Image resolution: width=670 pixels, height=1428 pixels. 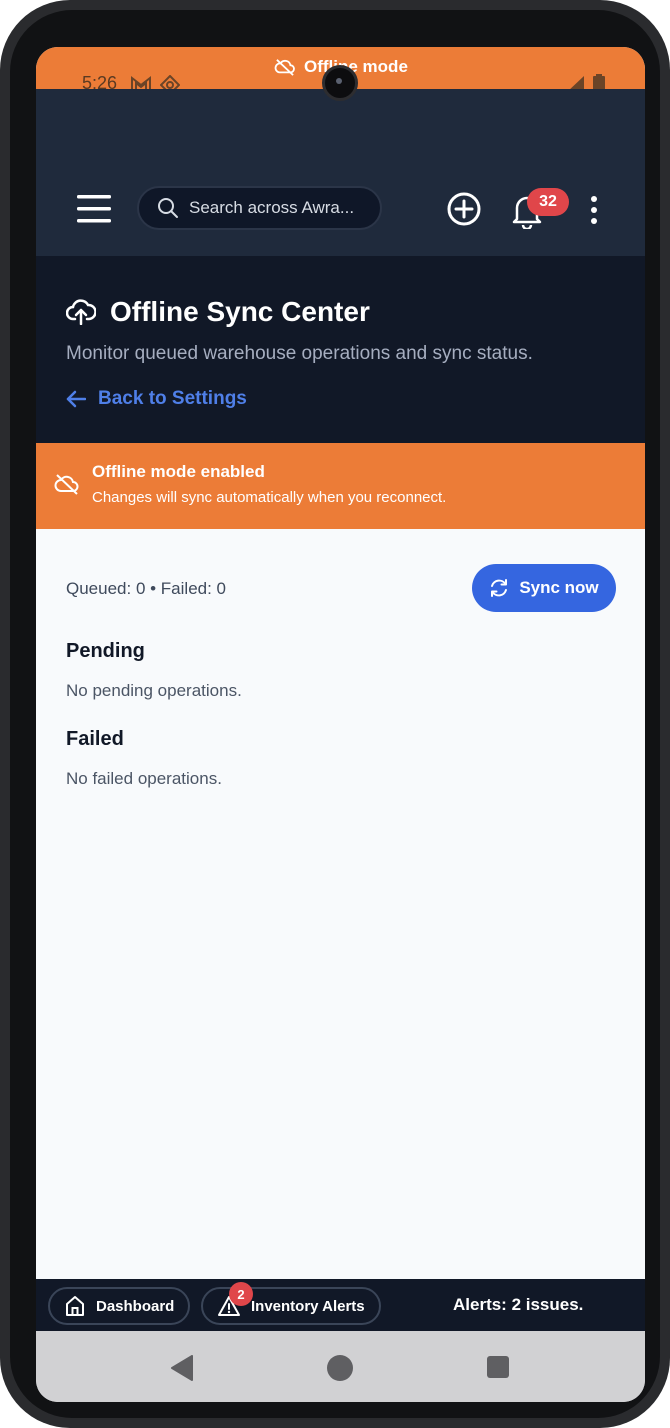 What do you see at coordinates (499, 588) in the screenshot?
I see `refresh-icon` at bounding box center [499, 588].